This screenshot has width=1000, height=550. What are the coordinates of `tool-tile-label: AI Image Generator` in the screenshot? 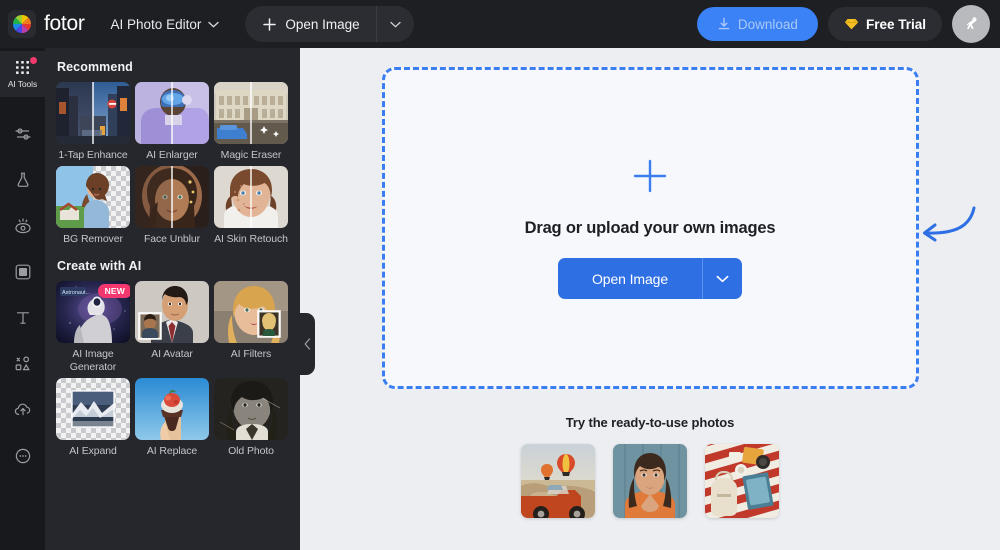 It's located at (93, 360).